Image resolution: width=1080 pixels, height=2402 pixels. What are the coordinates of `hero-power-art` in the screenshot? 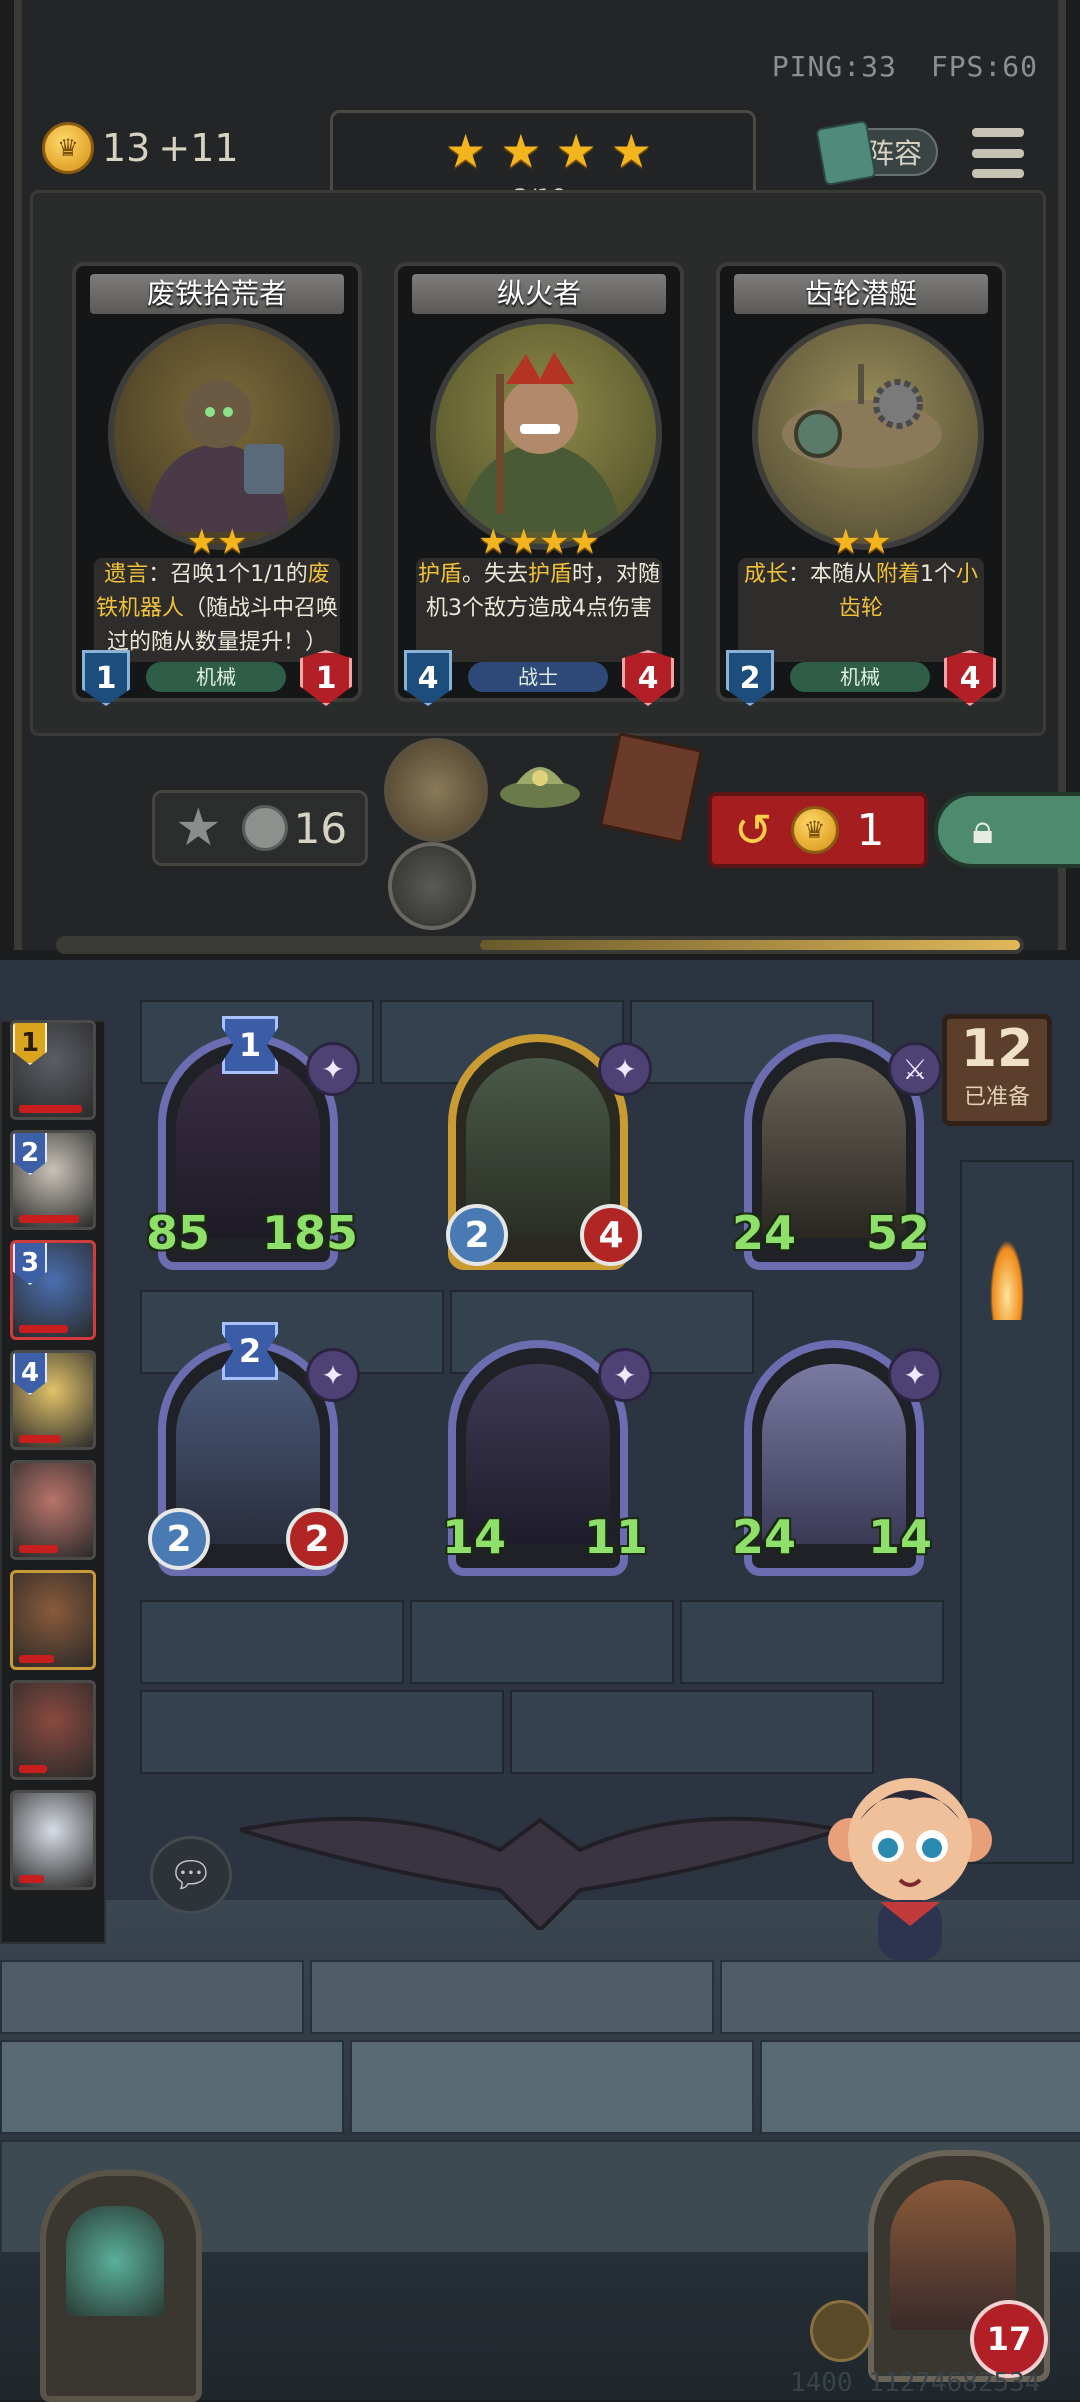 It's located at (115, 2261).